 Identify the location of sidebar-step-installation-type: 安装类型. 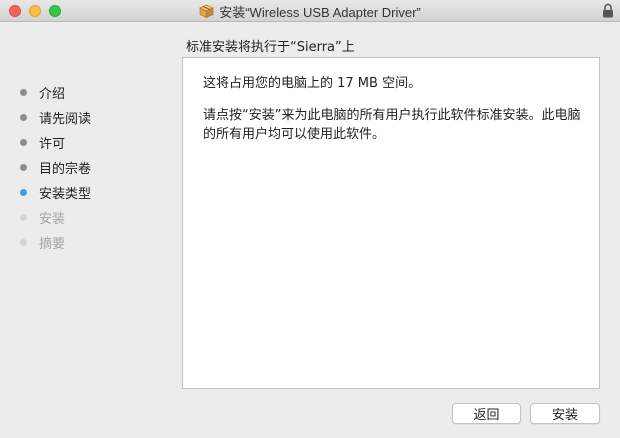
(55, 192).